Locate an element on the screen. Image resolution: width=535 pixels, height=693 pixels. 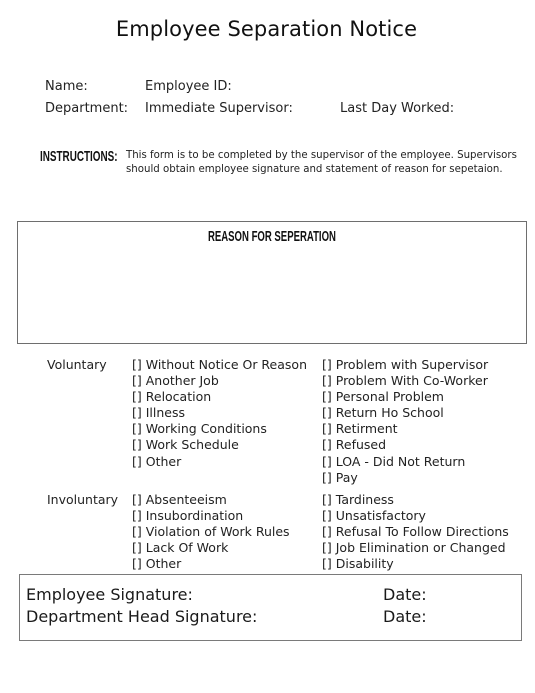
checkbox-option: [] Violation of Work Rules is located at coordinates (211, 532).